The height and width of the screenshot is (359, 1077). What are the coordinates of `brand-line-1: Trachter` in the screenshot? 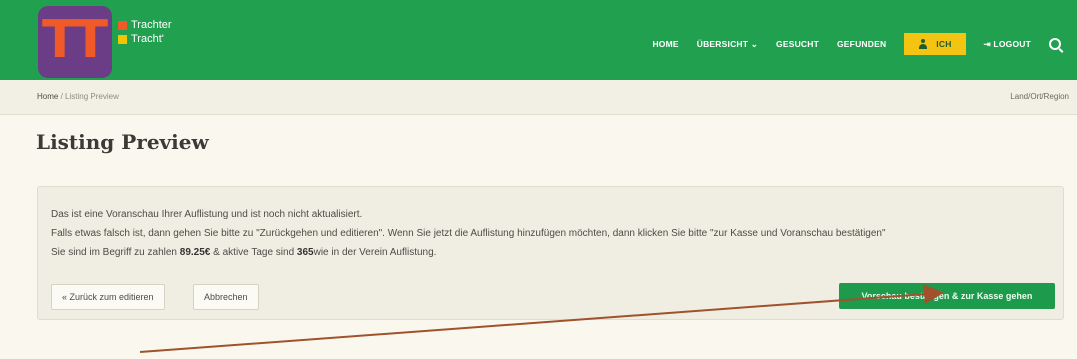 It's located at (151, 25).